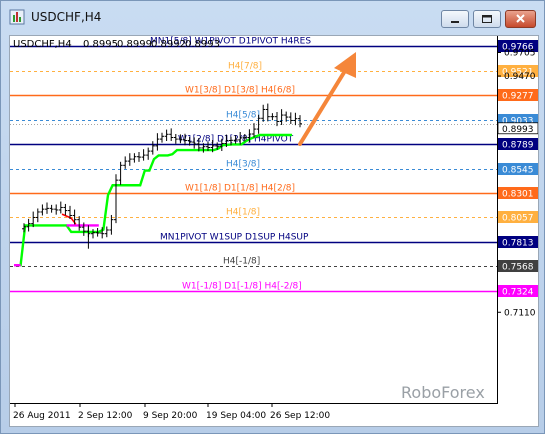  What do you see at coordinates (42, 44) in the screenshot?
I see `symbol-label: USDCHF,H4` at bounding box center [42, 44].